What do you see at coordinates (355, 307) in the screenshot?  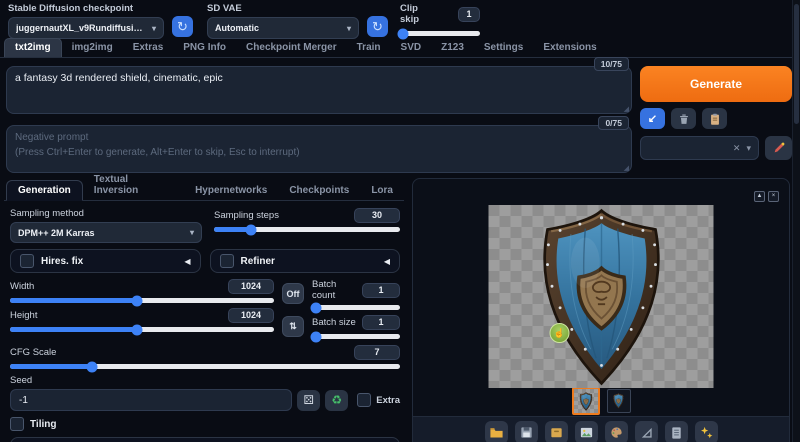 I see `batch-count-slider` at bounding box center [355, 307].